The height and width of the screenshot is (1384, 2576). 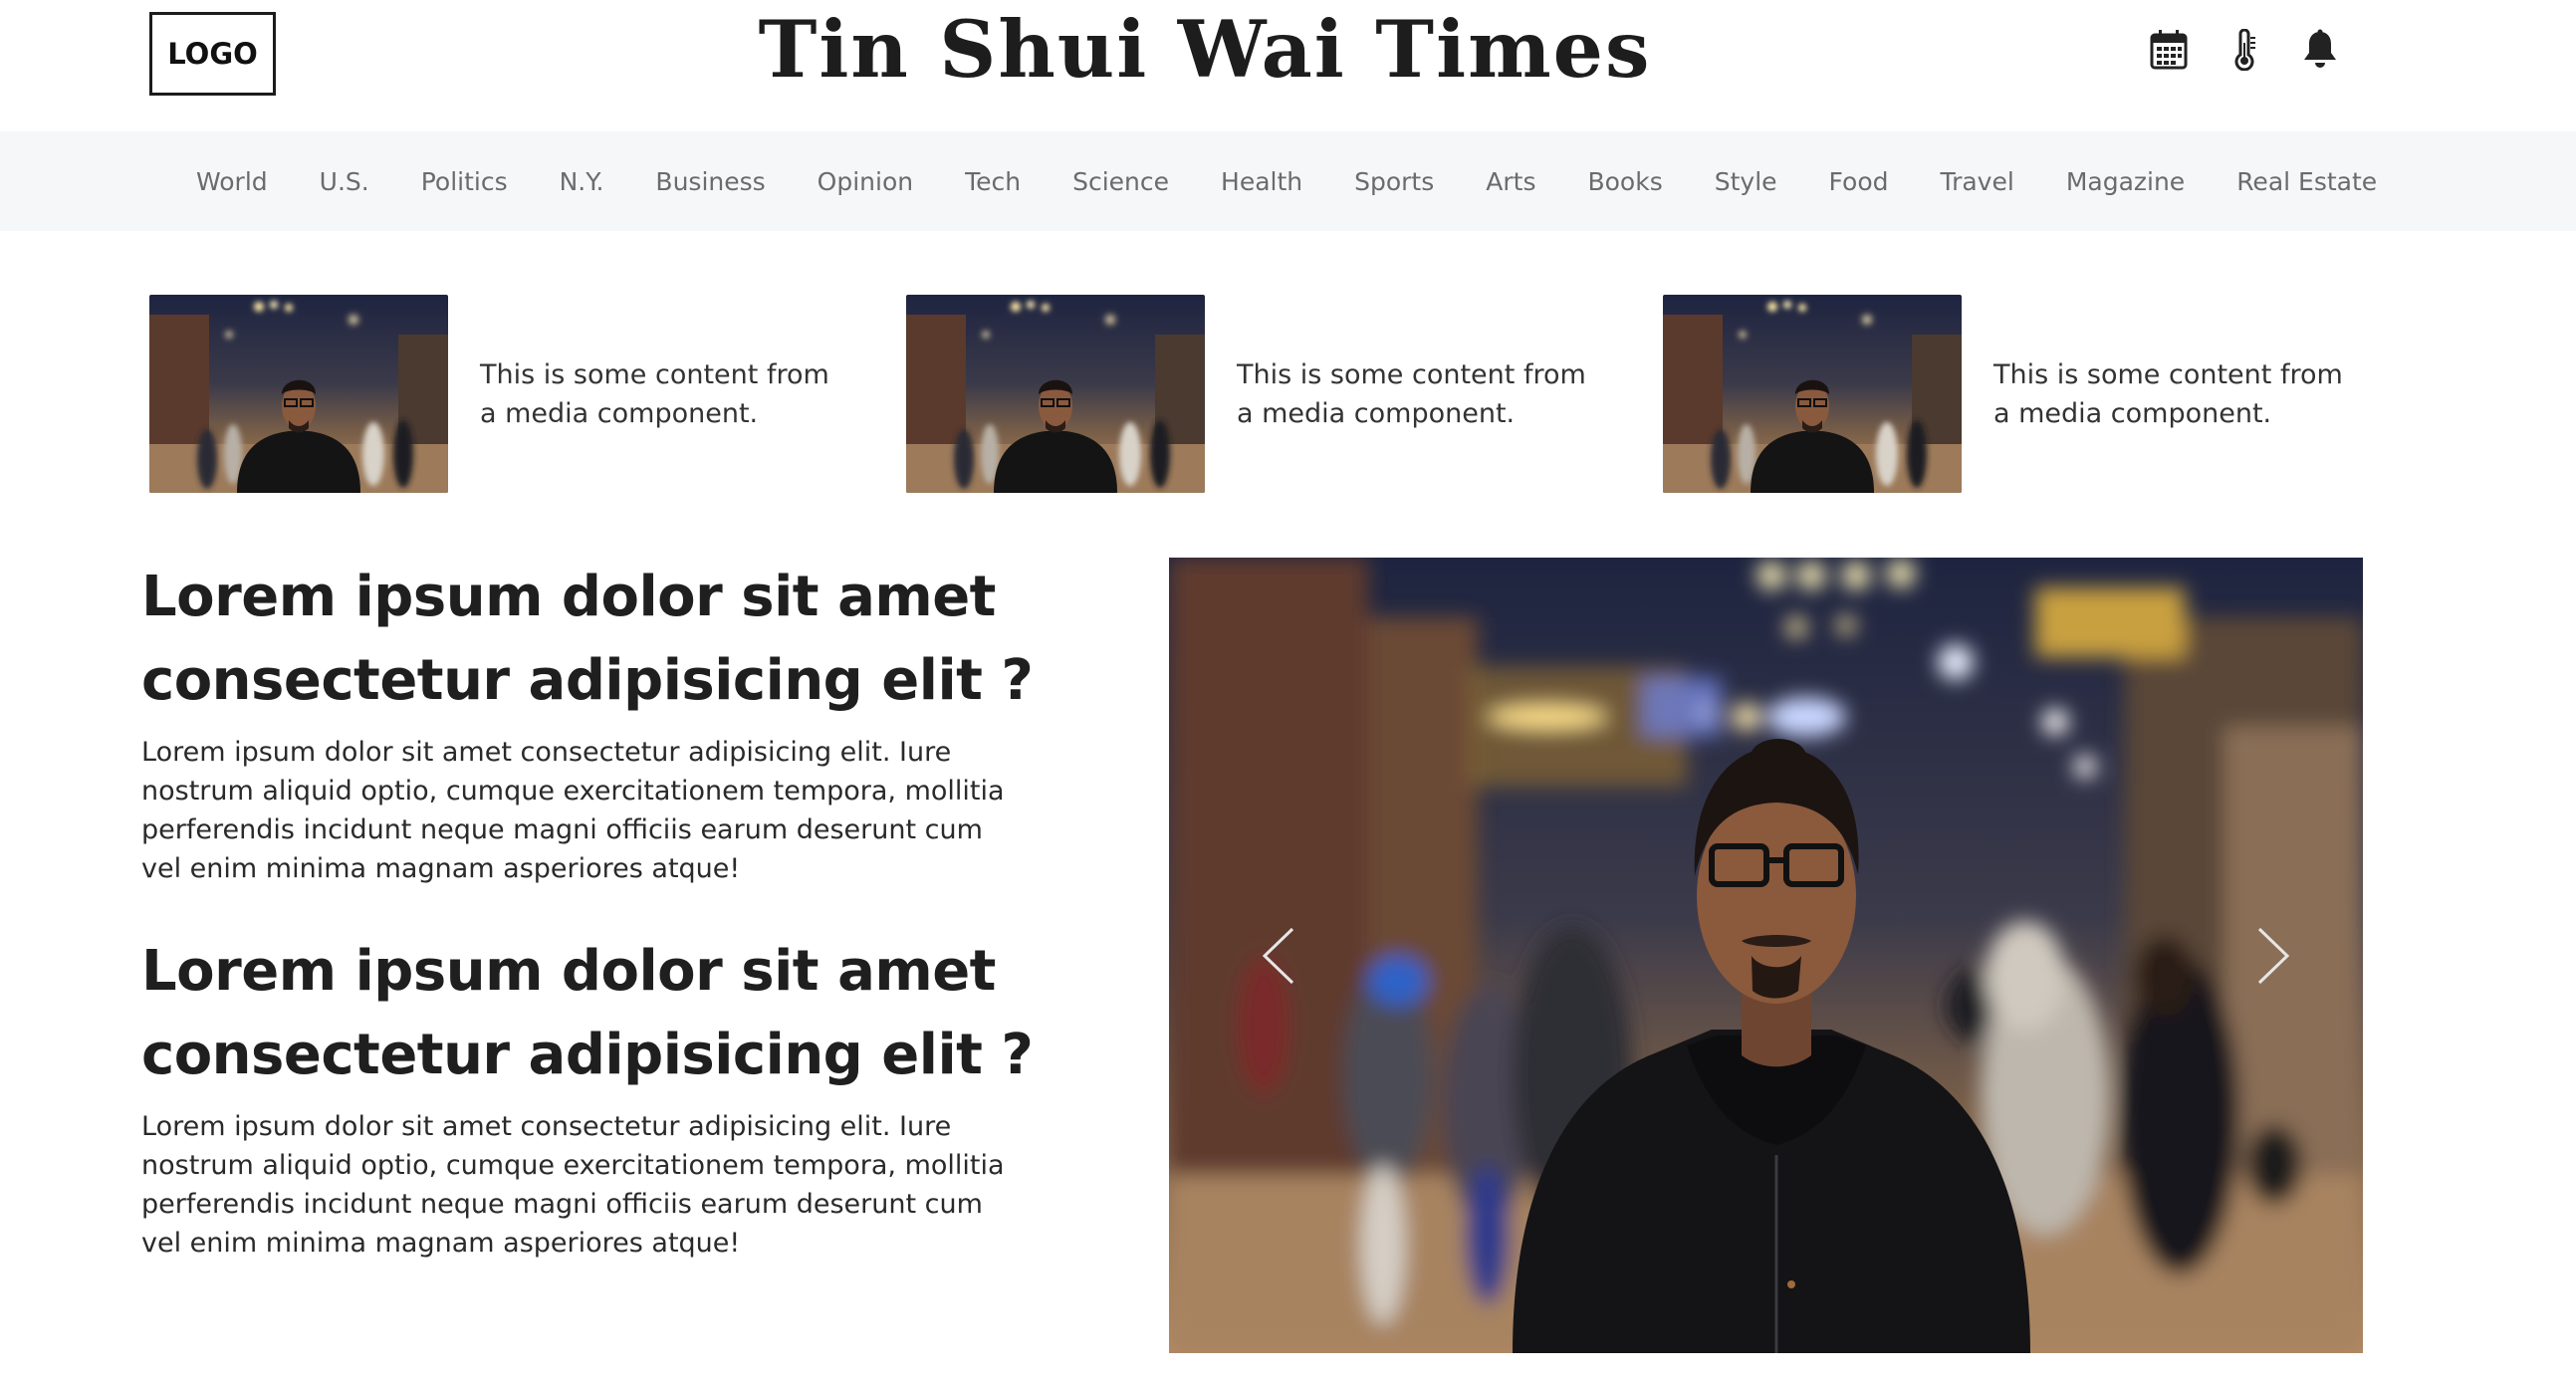 I want to click on nav-item-world: World, so click(x=232, y=181).